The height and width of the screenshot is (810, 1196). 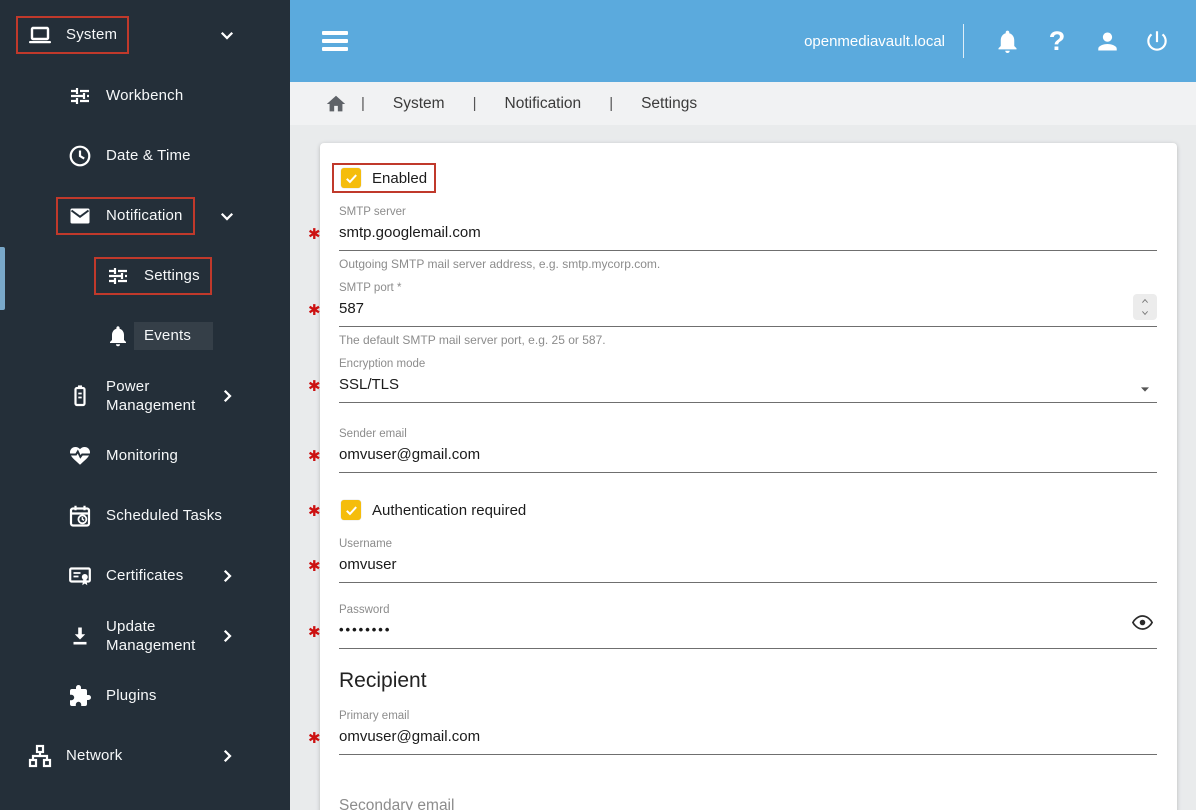 I want to click on secondary-email-input: Secondary email, so click(x=748, y=797).